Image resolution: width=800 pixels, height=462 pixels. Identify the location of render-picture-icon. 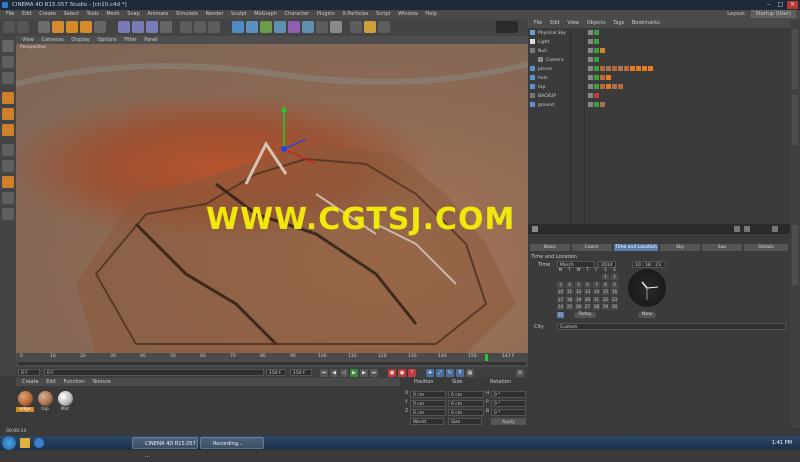
(200, 27).